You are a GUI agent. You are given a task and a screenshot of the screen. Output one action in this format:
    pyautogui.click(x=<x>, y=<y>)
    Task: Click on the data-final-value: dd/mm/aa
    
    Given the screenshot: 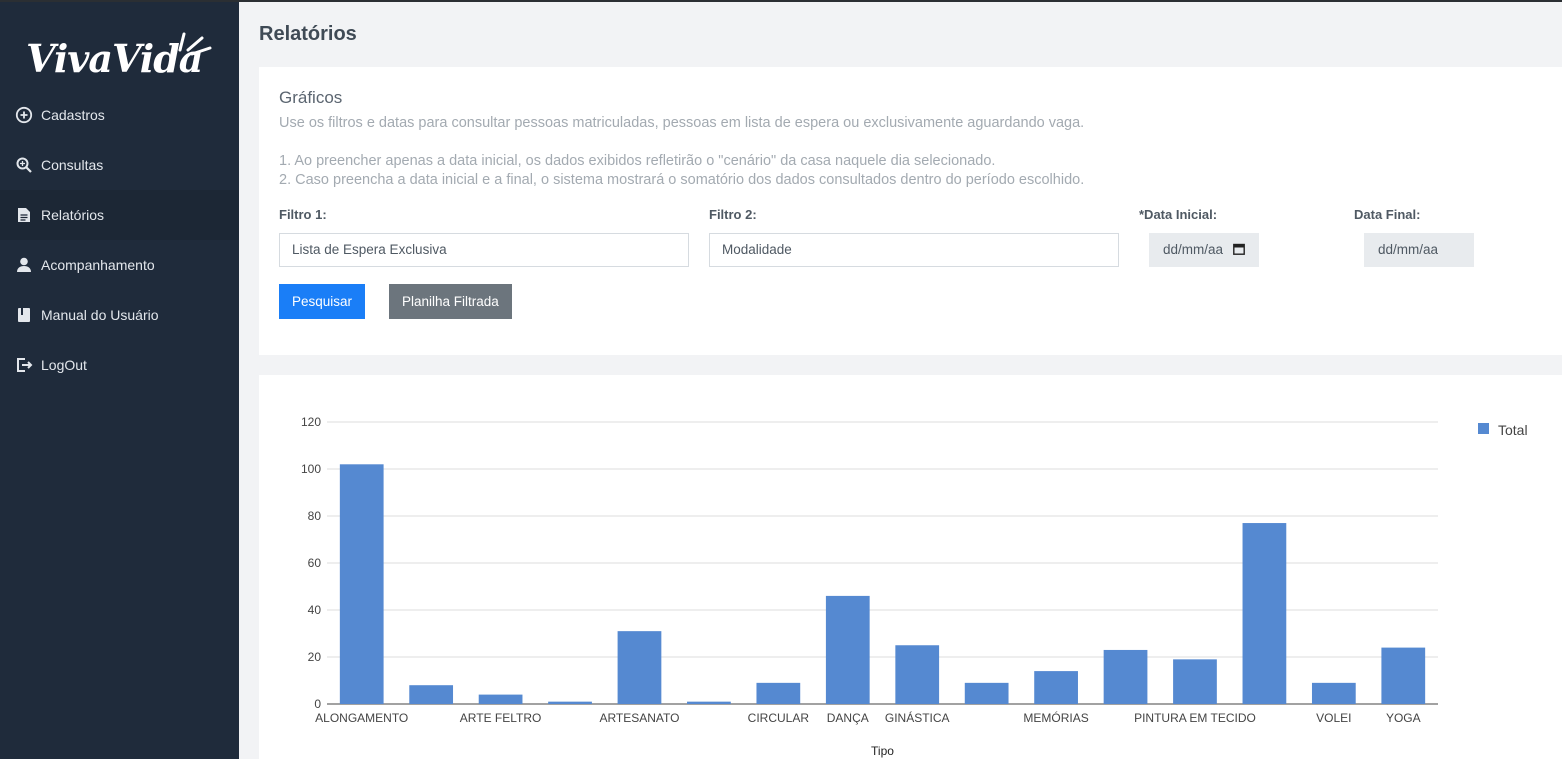 What is the action you would take?
    pyautogui.click(x=1408, y=249)
    